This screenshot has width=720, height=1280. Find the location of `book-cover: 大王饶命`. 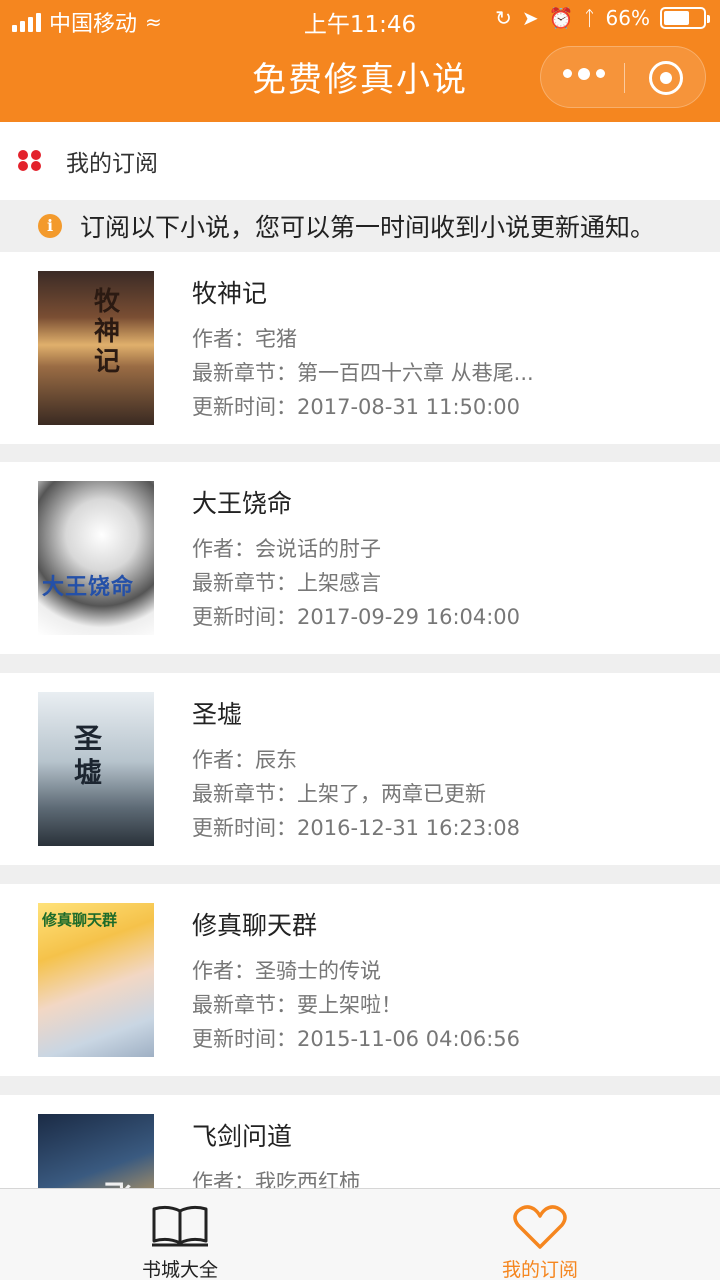

book-cover: 大王饶命 is located at coordinates (96, 558).